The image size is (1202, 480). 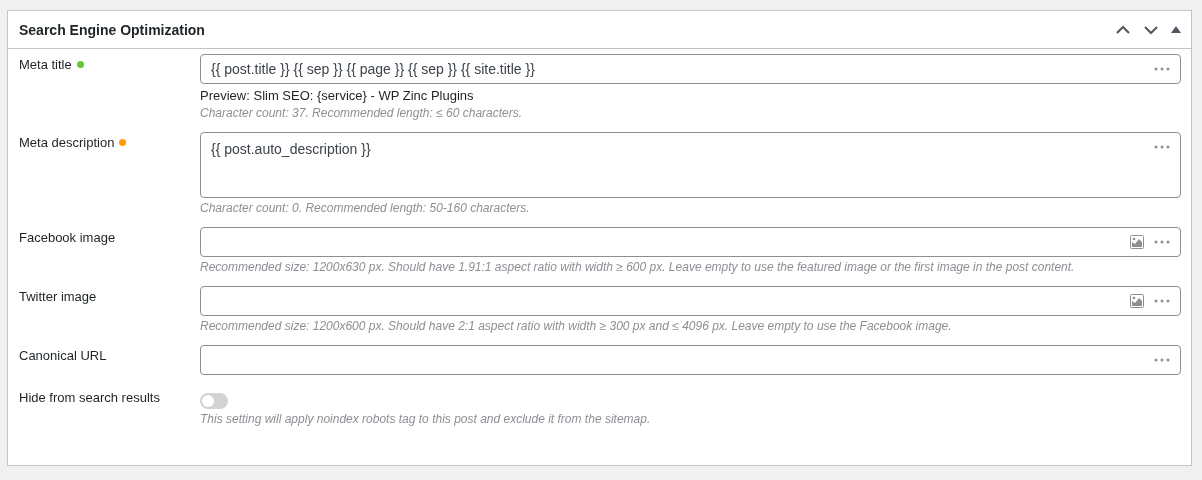 What do you see at coordinates (426, 419) in the screenshot?
I see `help-text: This setting will apply noindex robots tag to this post and exclude it from the sitemap.` at bounding box center [426, 419].